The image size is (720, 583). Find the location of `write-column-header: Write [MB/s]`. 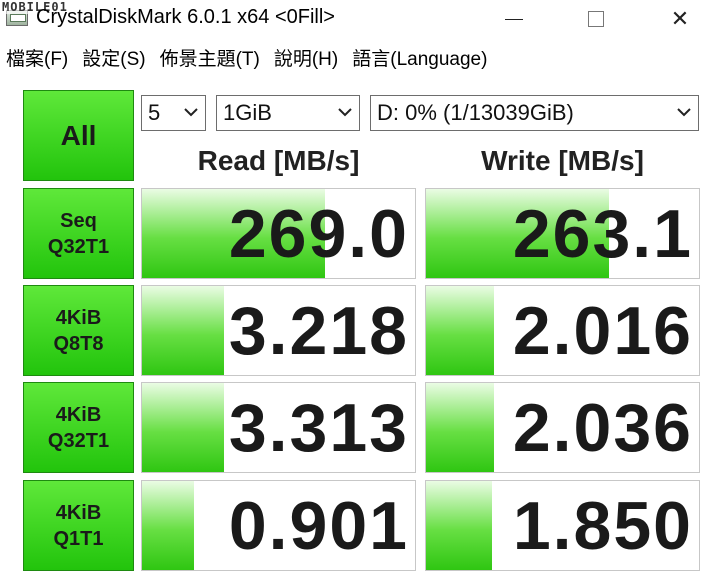

write-column-header: Write [MB/s] is located at coordinates (562, 160).